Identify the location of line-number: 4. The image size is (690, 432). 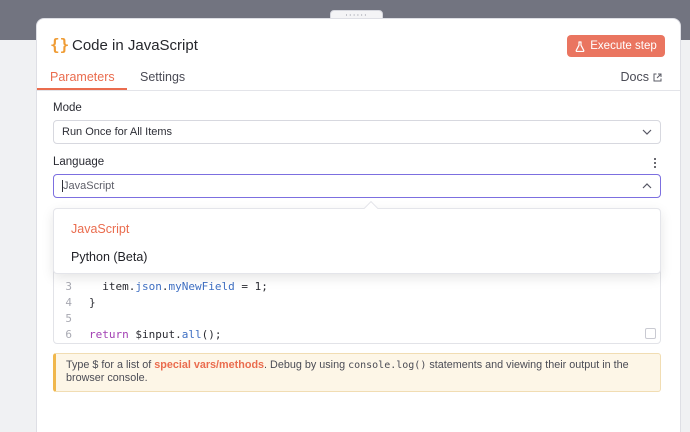
(68, 302).